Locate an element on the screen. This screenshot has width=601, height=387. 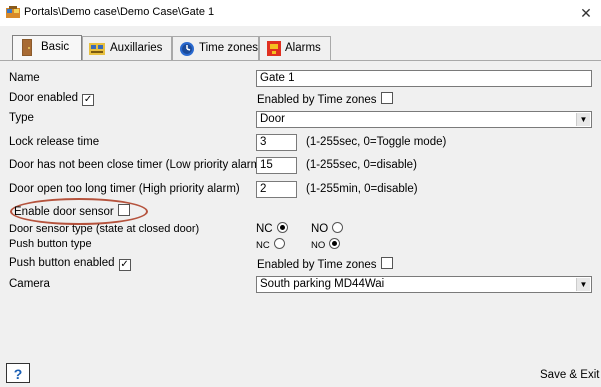
save-exit-button: Save & Exit is located at coordinates (569, 375).